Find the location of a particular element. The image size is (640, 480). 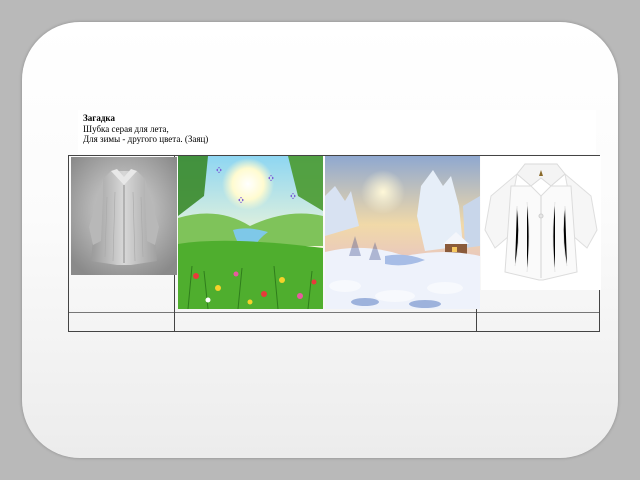

gray-fur-coat-image is located at coordinates (124, 216).